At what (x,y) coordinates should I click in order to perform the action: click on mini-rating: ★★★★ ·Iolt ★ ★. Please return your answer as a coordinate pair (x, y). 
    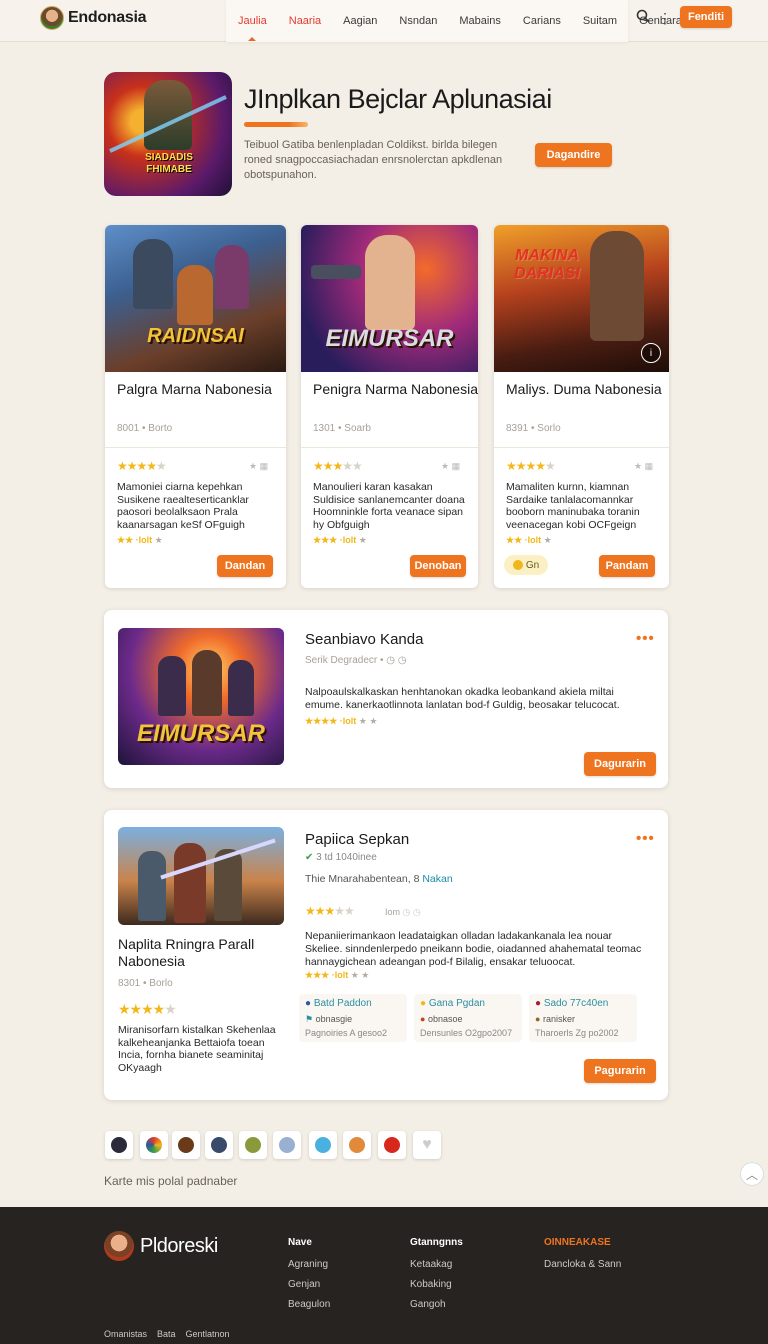
    Looking at the image, I should click on (341, 721).